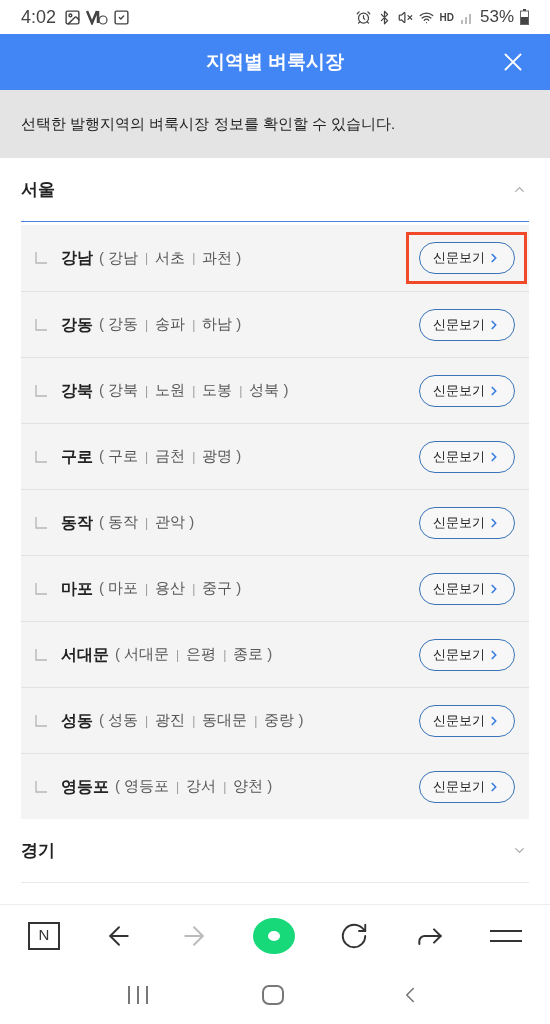 Image resolution: width=550 pixels, height=1024 pixels. Describe the element at coordinates (137, 995) in the screenshot. I see `recent-apps-icon` at that location.